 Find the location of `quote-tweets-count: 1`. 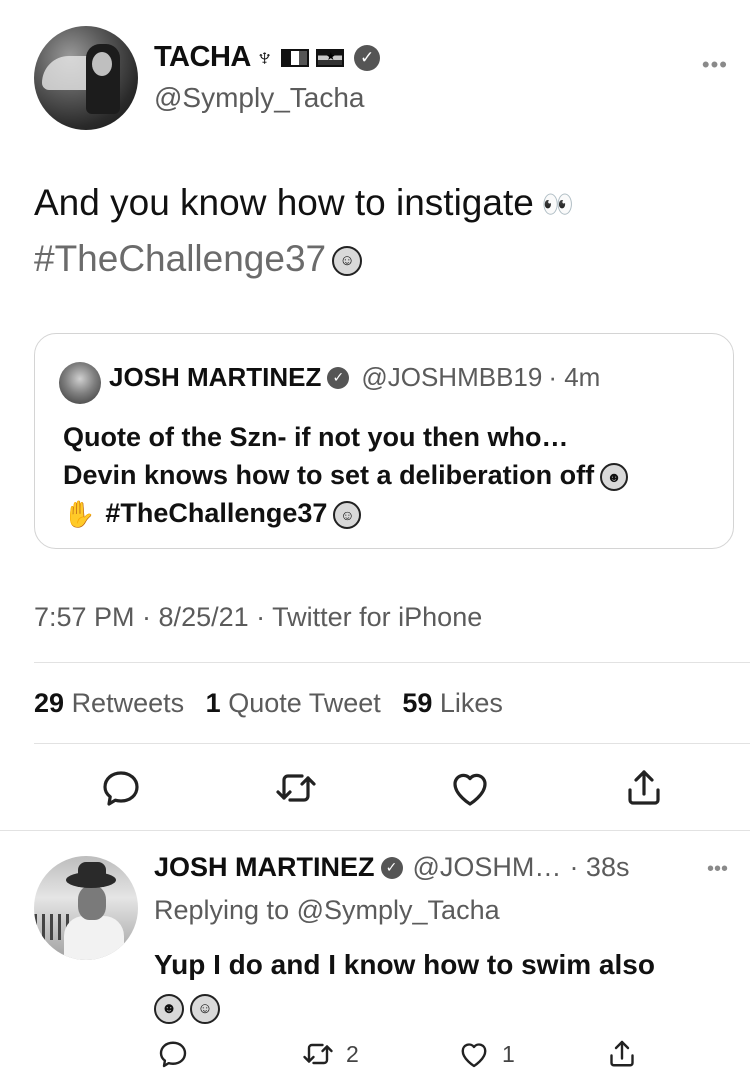

quote-tweets-count: 1 is located at coordinates (213, 703).